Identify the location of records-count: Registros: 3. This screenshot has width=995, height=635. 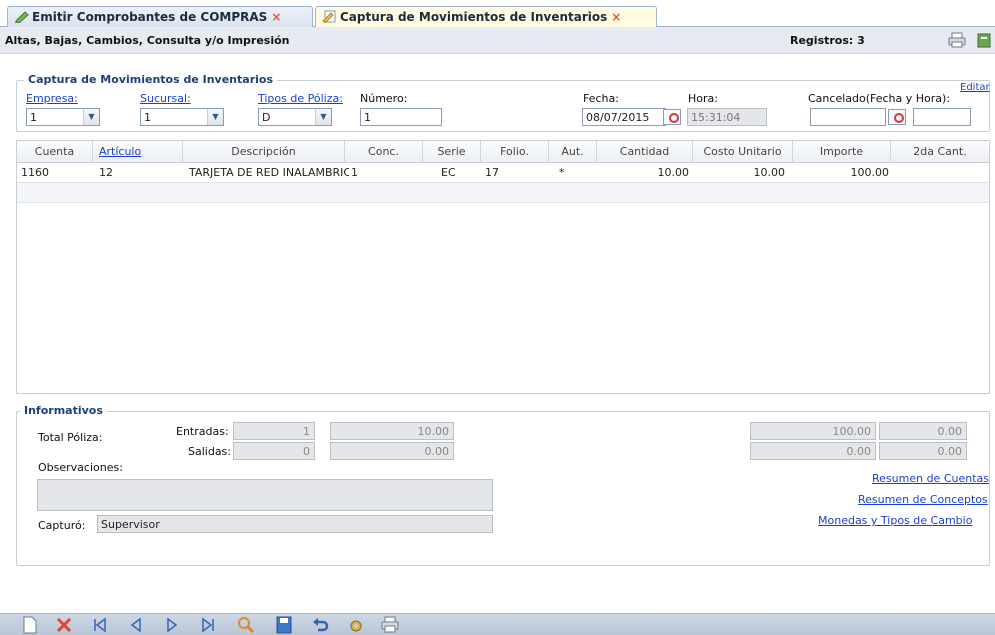
(827, 40).